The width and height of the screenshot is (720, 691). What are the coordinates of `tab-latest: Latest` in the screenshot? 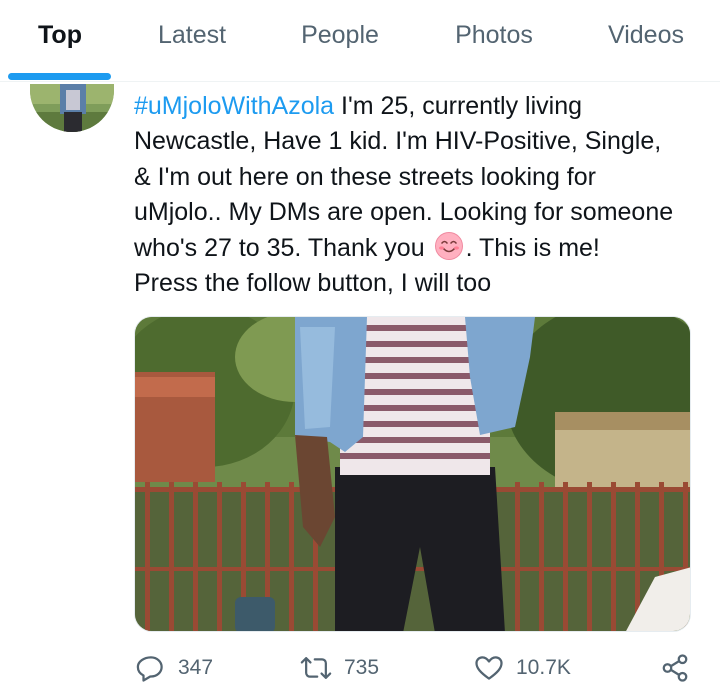 It's located at (192, 41).